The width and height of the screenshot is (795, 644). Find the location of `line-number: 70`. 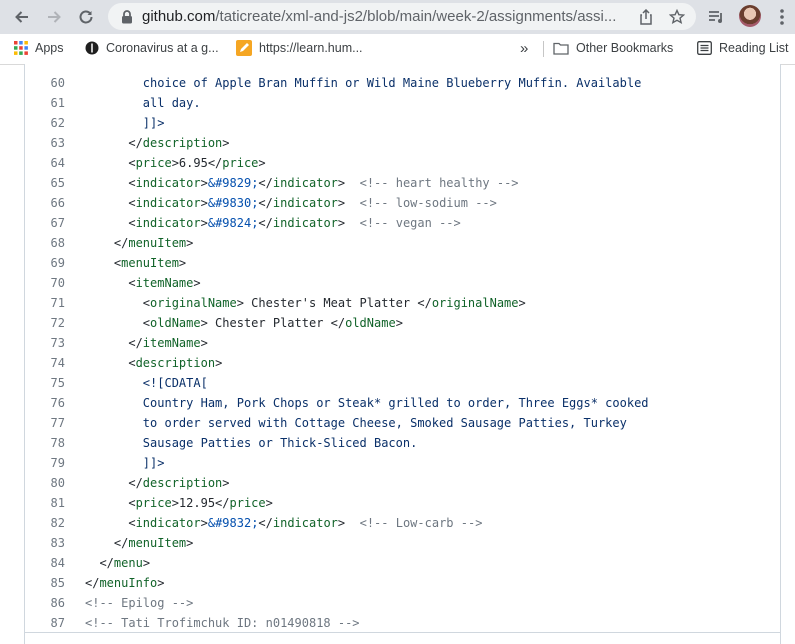

line-number: 70 is located at coordinates (44, 283).